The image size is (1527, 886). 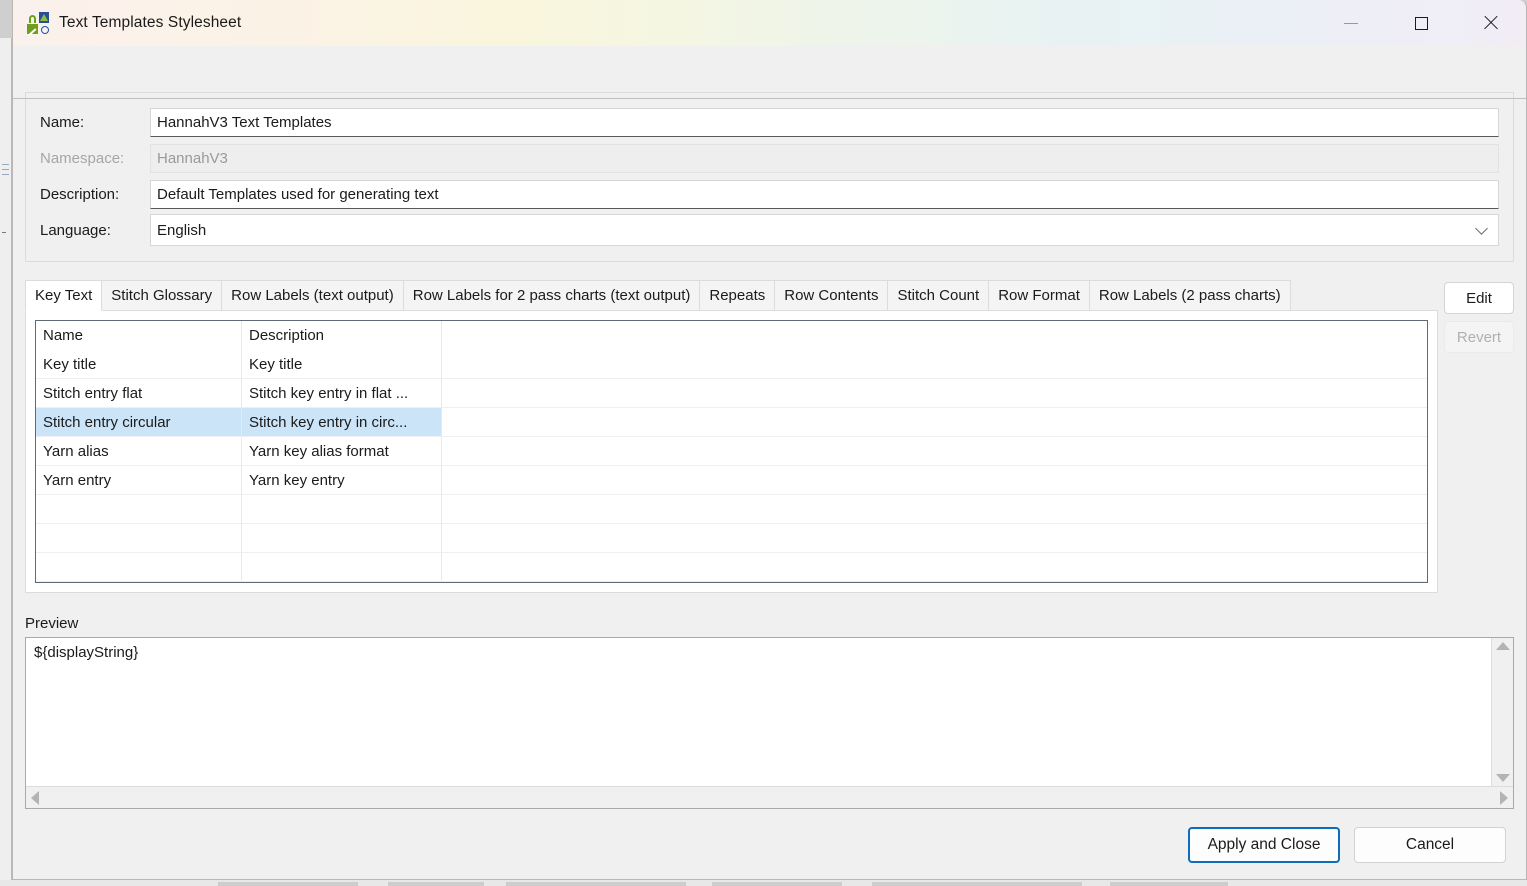 I want to click on triangle-icon, so click(x=43, y=17).